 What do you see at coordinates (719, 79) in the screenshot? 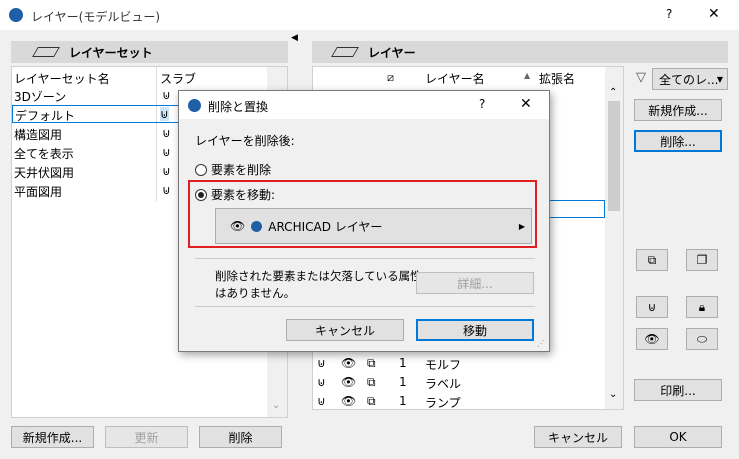
I see `chevron-down-icon: ▼` at bounding box center [719, 79].